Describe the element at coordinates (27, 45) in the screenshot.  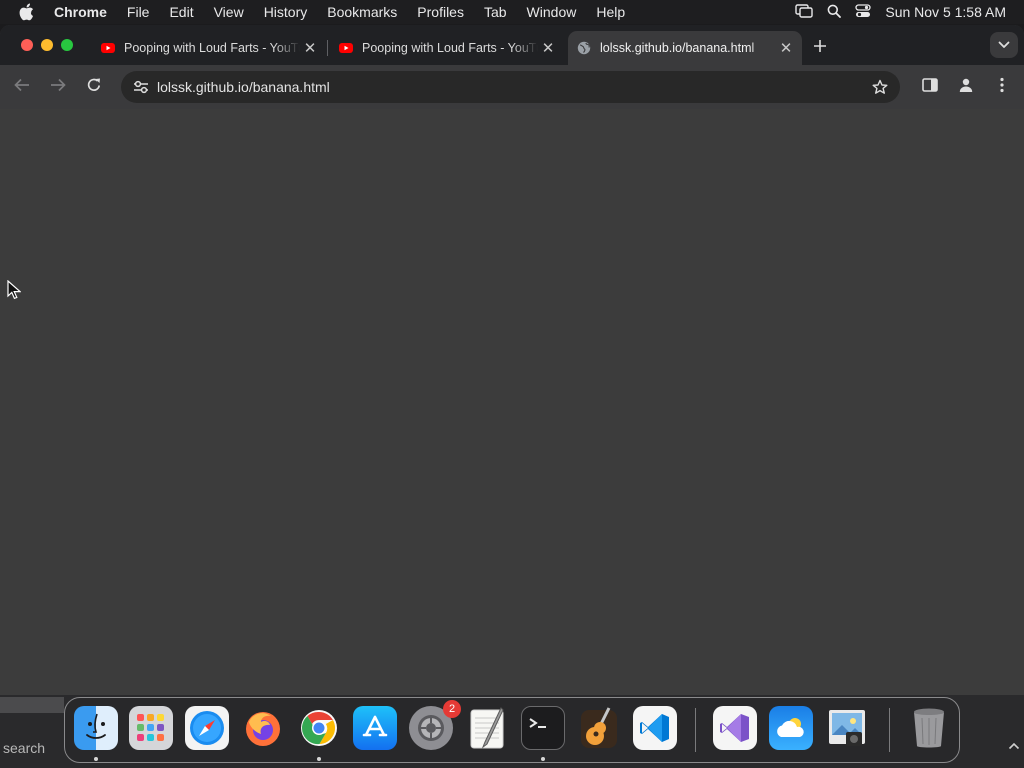
I see `close-window-button` at that location.